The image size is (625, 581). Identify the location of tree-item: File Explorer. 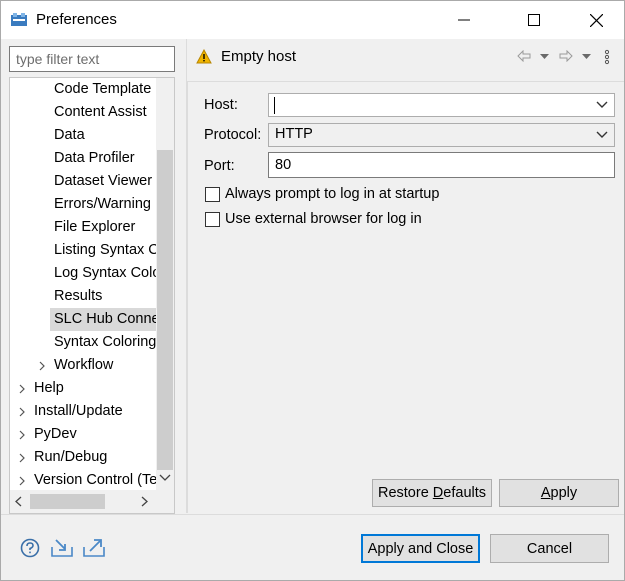
(83, 227).